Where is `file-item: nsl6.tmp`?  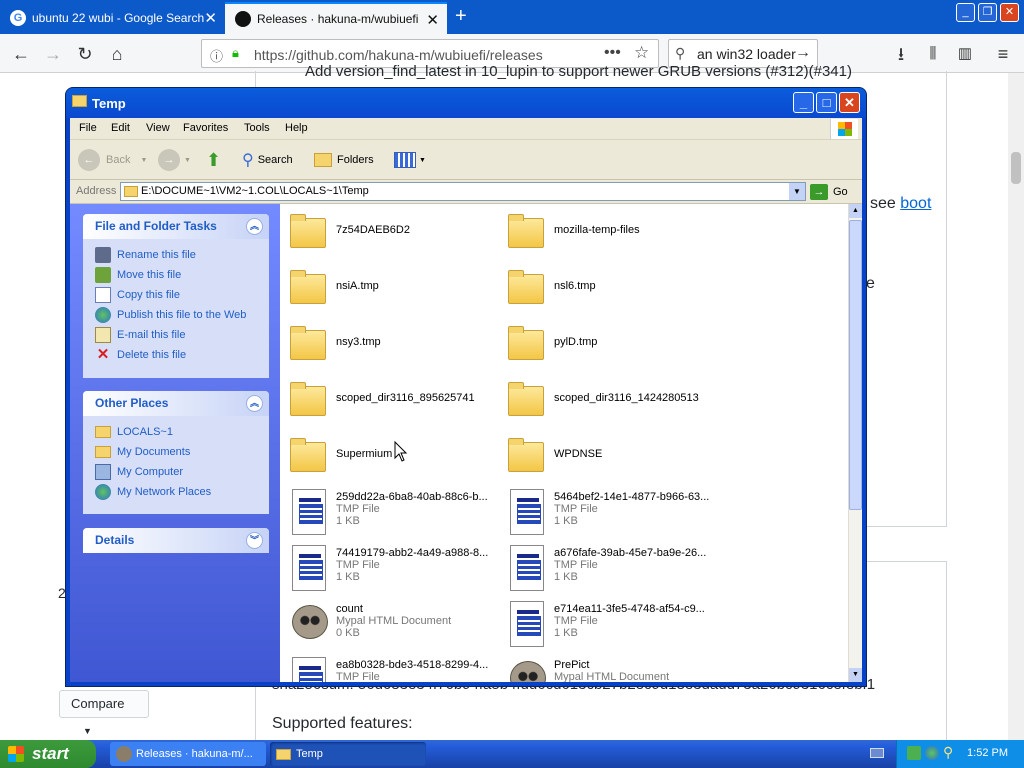
file-item: nsl6.tmp is located at coordinates (551, 288).